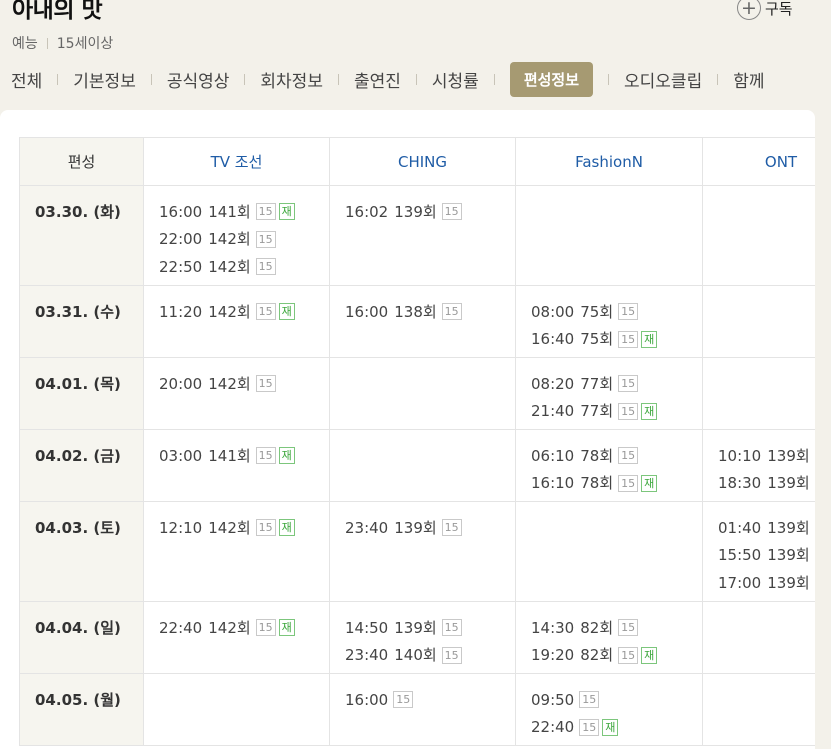  What do you see at coordinates (553, 699) in the screenshot?
I see `air-time: 09:50` at bounding box center [553, 699].